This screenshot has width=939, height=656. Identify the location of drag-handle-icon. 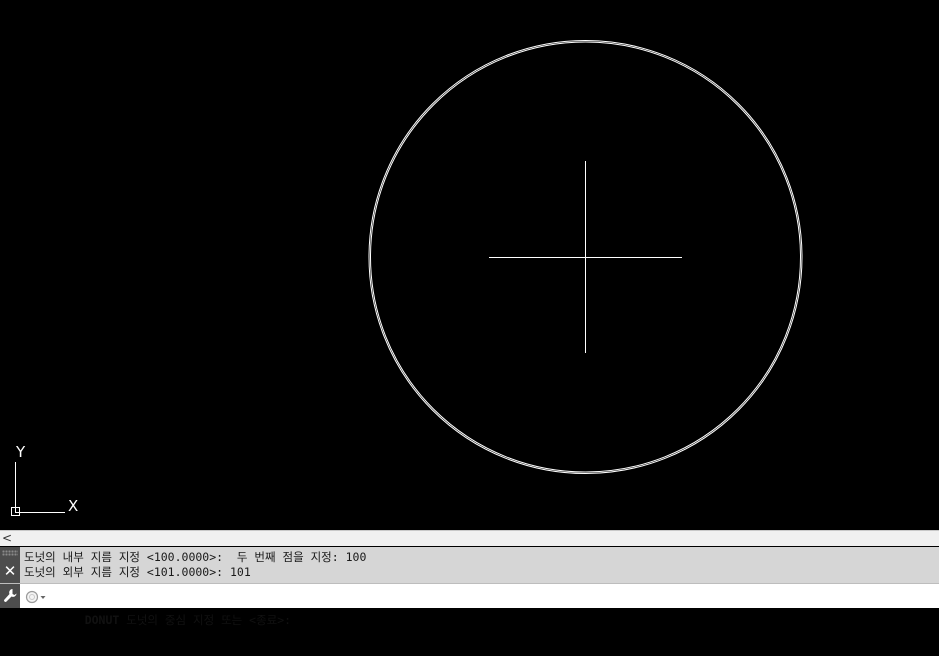
(10, 553).